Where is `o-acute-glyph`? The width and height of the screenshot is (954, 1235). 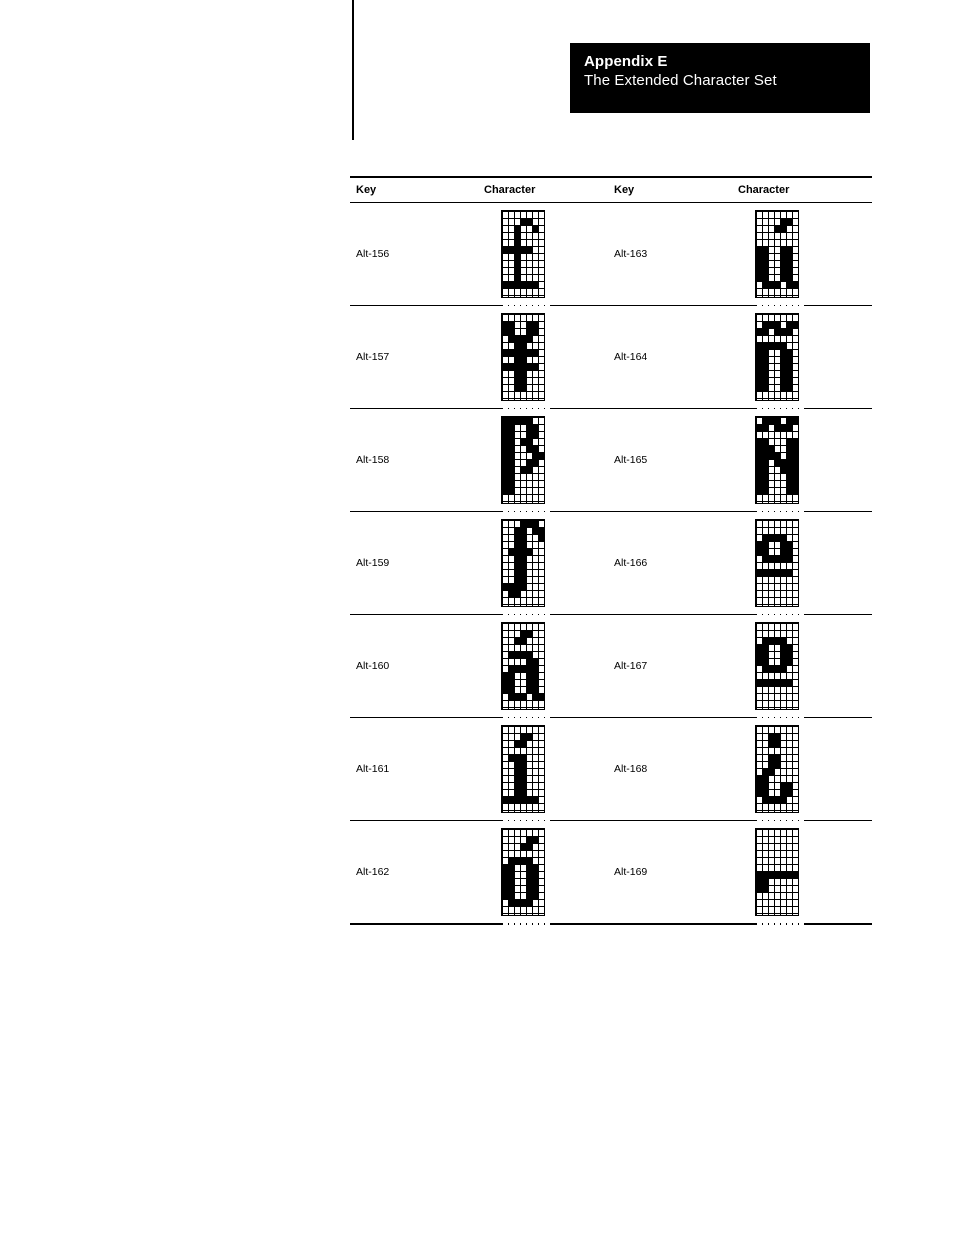
o-acute-glyph is located at coordinates (525, 877).